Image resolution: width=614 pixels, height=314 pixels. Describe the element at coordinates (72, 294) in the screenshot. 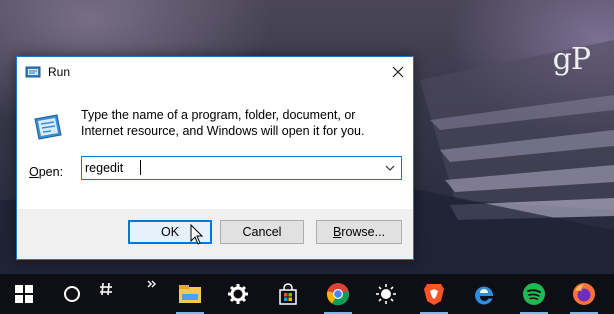

I see `cortana-icon` at that location.